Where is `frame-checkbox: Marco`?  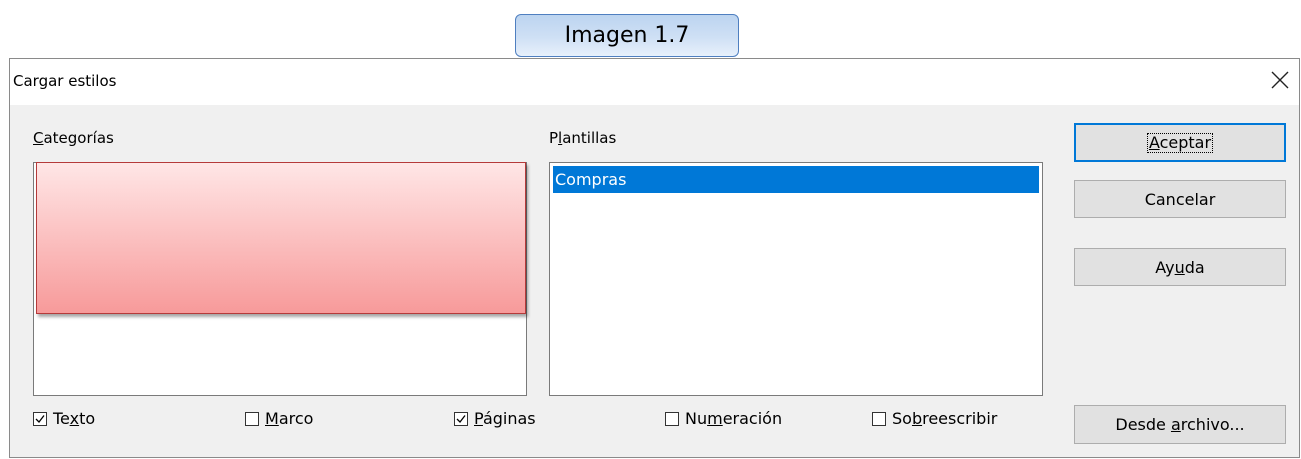
frame-checkbox: Marco is located at coordinates (279, 418).